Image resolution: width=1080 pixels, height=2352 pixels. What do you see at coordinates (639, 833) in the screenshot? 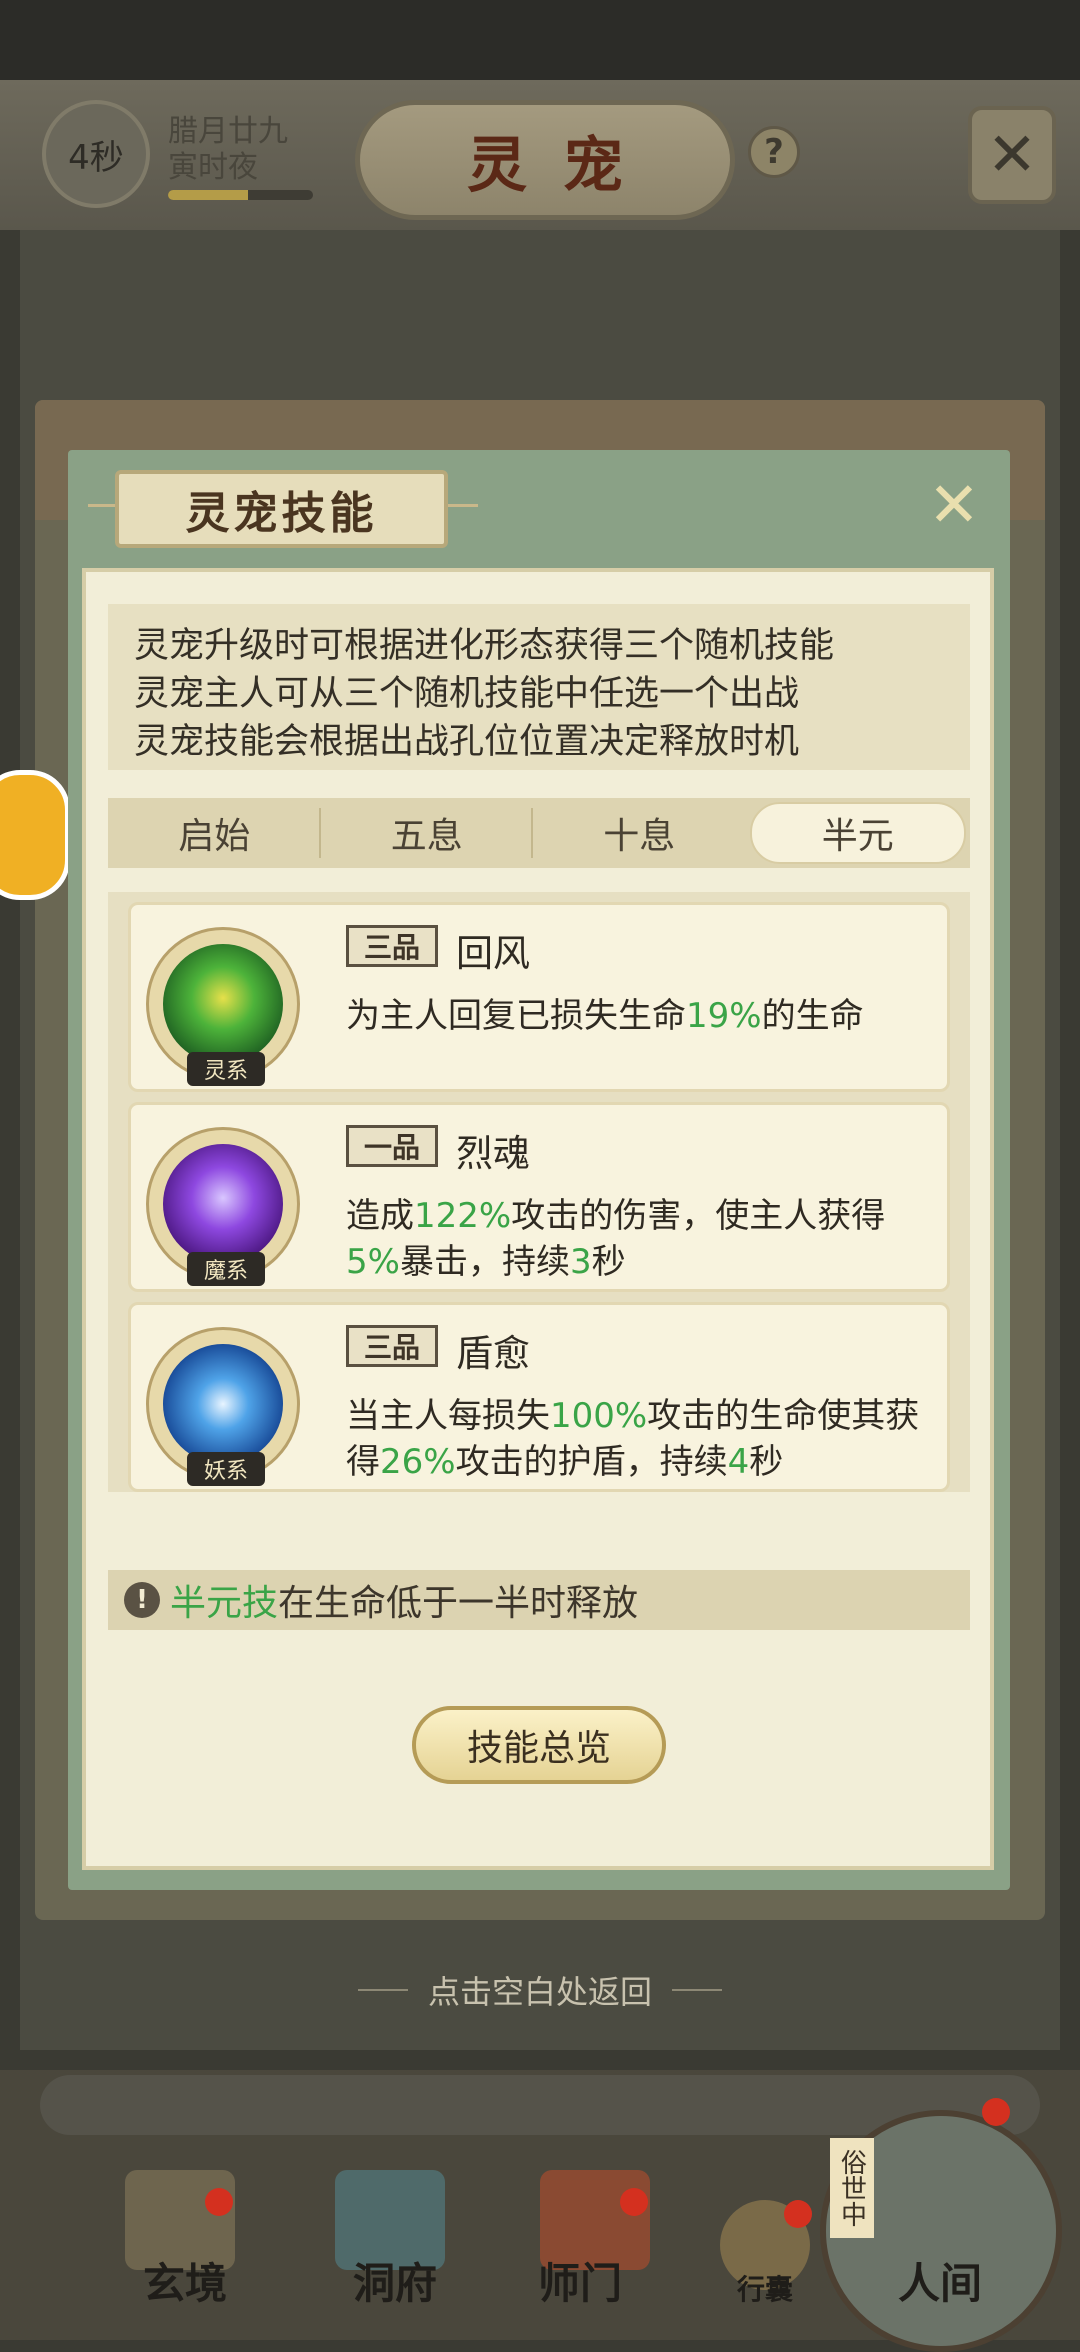
I see `tab-ten-breaths: 十息` at bounding box center [639, 833].